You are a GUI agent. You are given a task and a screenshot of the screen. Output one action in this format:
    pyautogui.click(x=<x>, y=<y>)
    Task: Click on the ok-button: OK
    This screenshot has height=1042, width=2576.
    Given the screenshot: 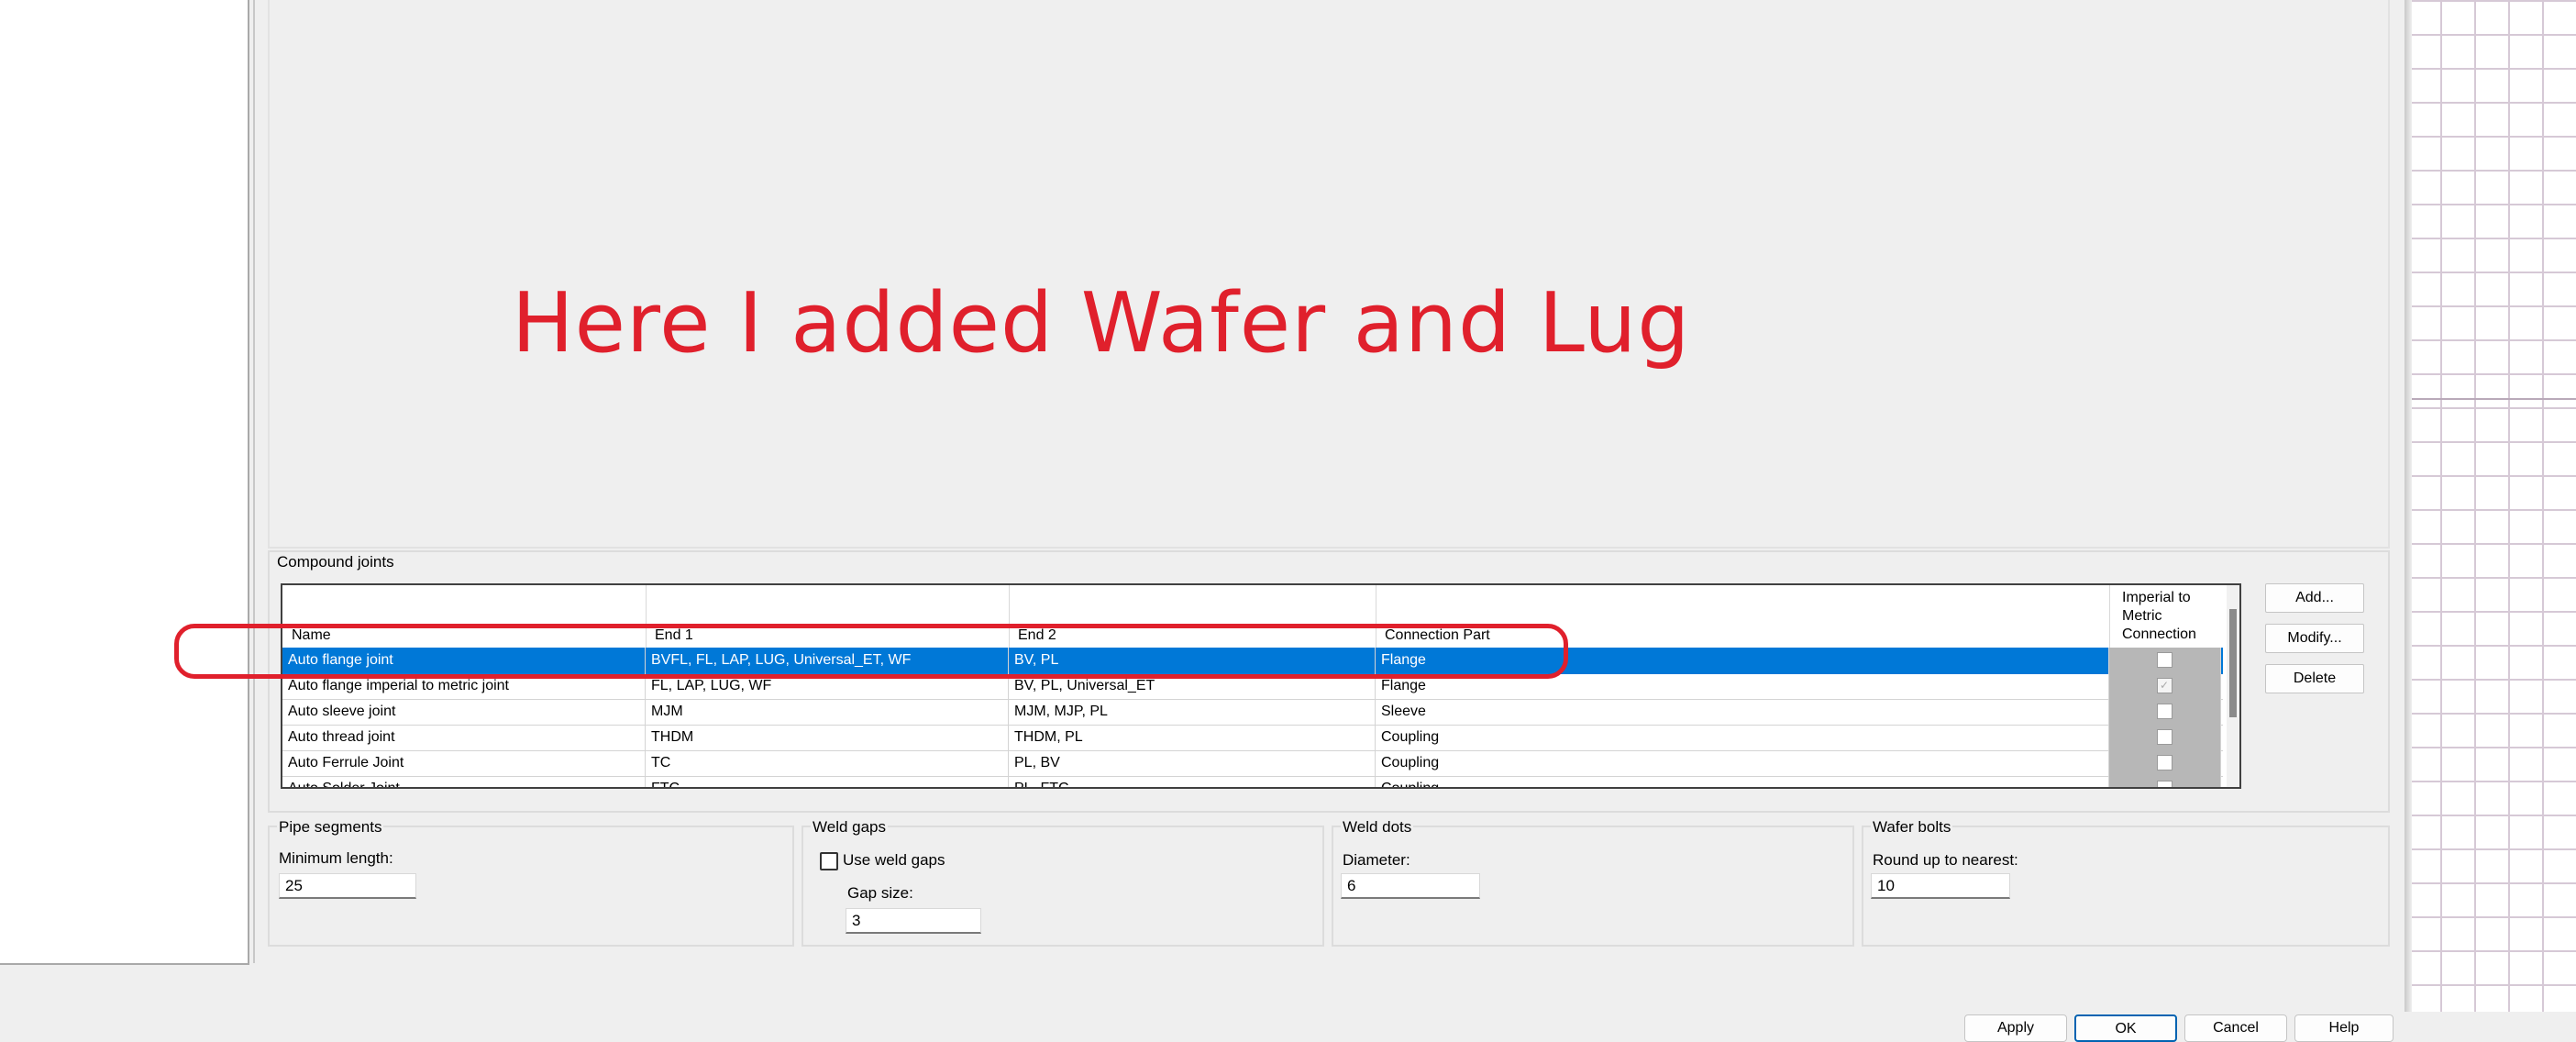 What is the action you would take?
    pyautogui.click(x=2125, y=1028)
    